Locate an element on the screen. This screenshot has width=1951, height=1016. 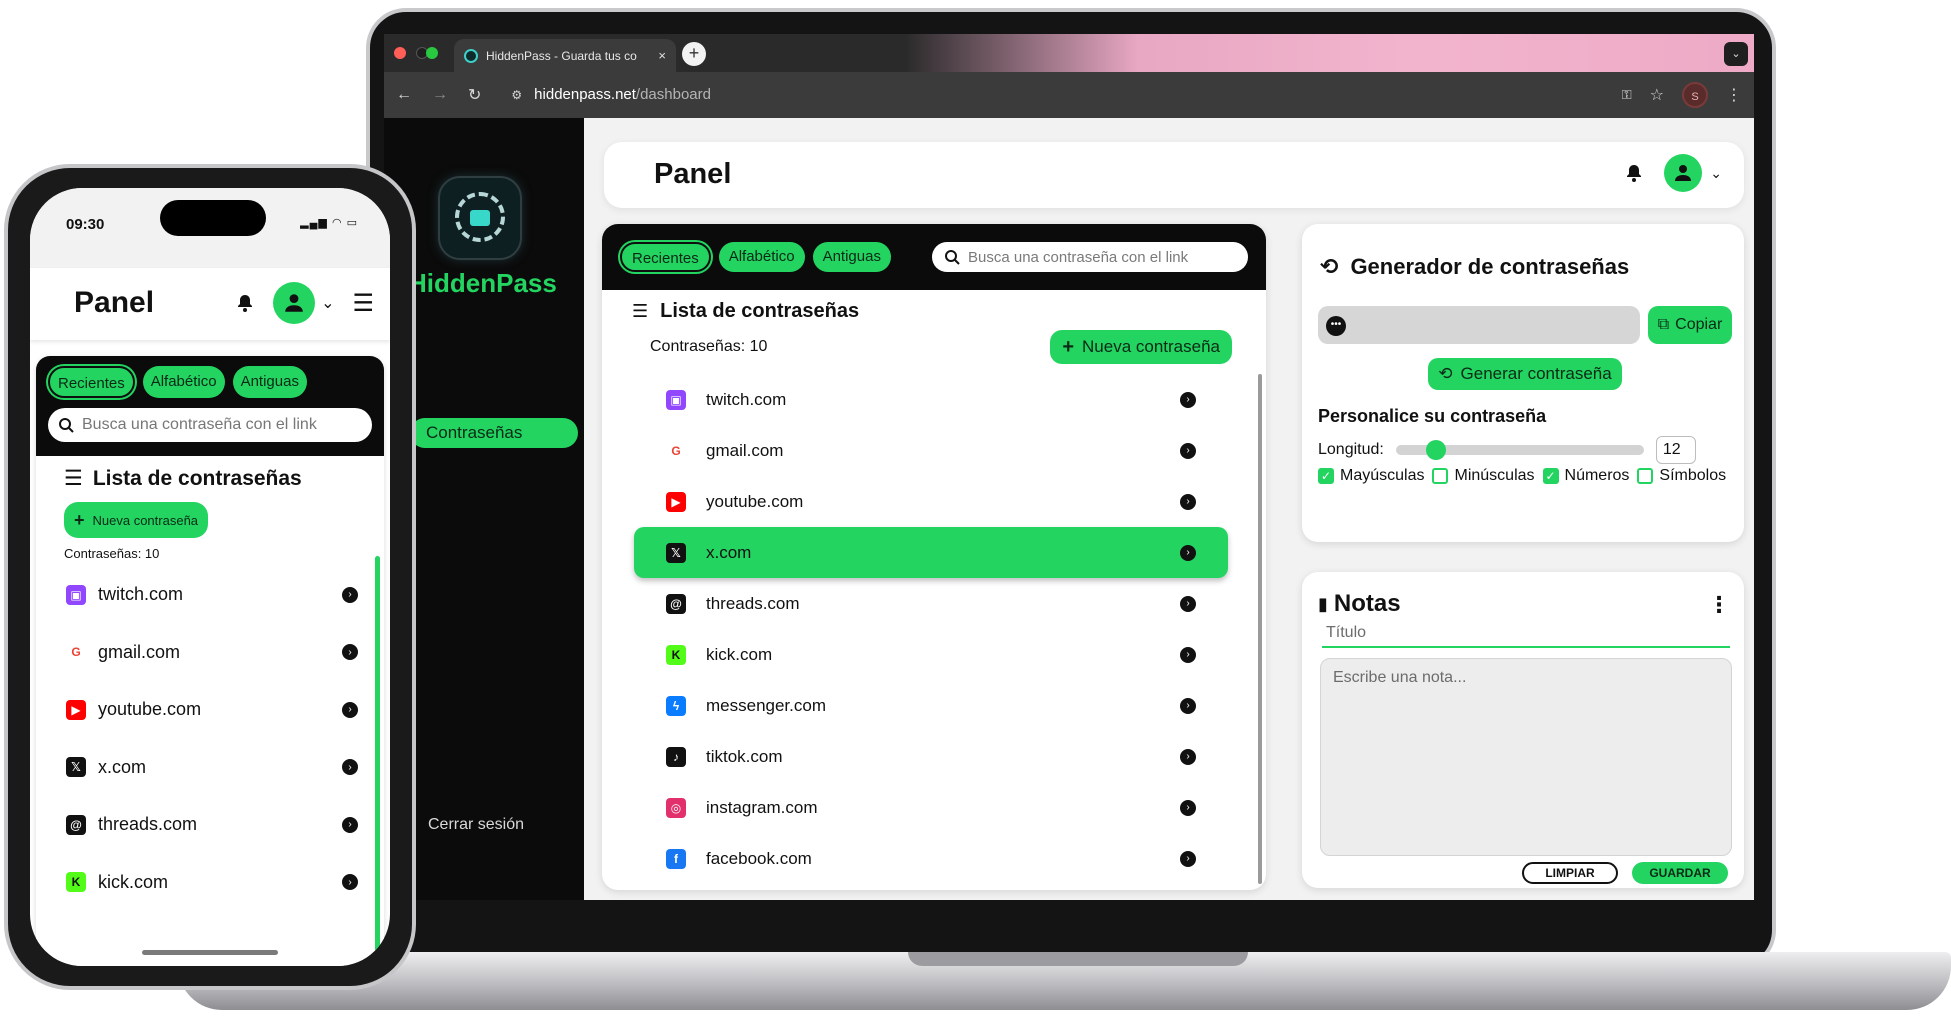
search-placeholder: Busca una contraseña con el link is located at coordinates (1078, 257).